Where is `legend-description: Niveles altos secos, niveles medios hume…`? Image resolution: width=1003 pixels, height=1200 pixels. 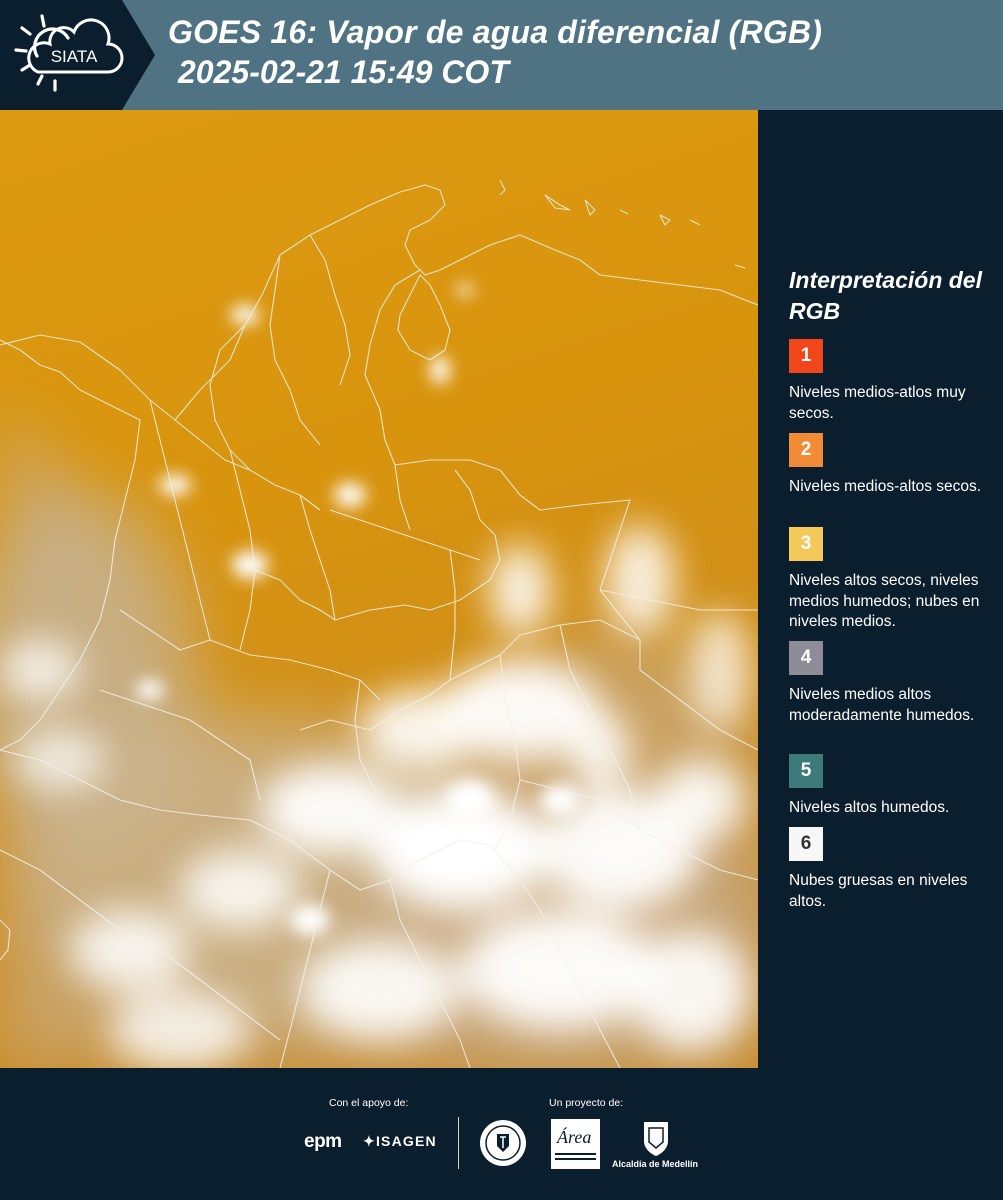 legend-description: Niveles altos secos, niveles medios hume… is located at coordinates (884, 601).